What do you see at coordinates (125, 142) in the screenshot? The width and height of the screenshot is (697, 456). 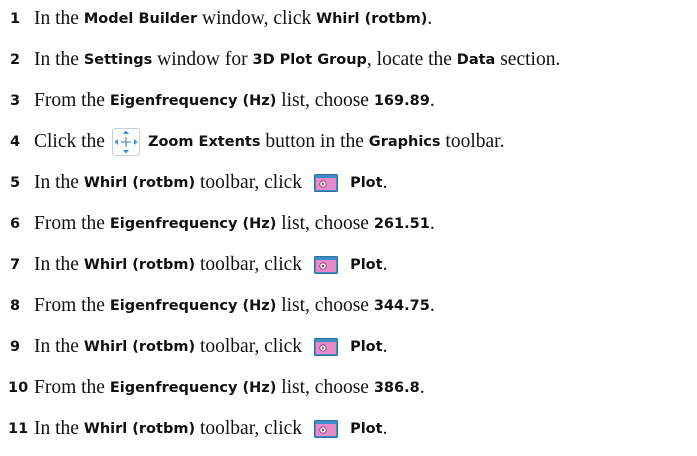 I see `zoom-extents-icon` at bounding box center [125, 142].